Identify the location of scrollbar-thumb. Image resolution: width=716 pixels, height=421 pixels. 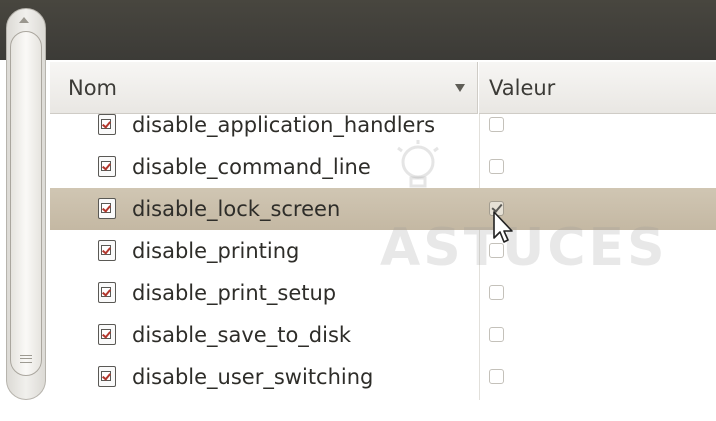
(26, 203).